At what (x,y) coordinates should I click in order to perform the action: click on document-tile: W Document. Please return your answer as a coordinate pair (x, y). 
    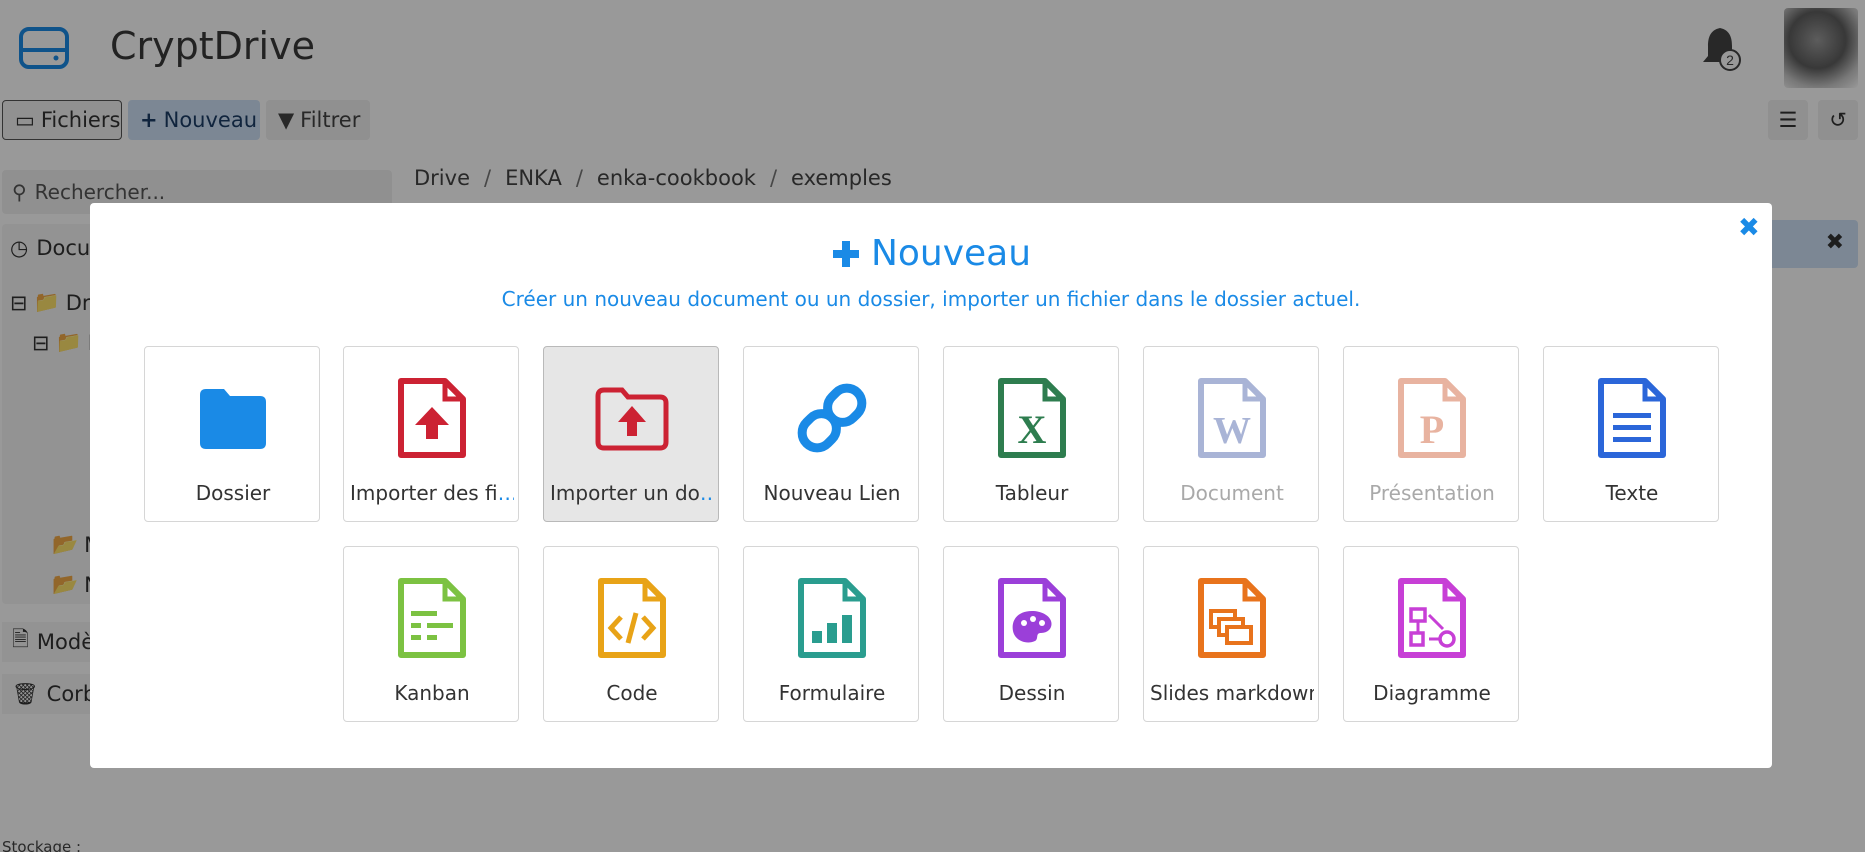
    Looking at the image, I should click on (1231, 434).